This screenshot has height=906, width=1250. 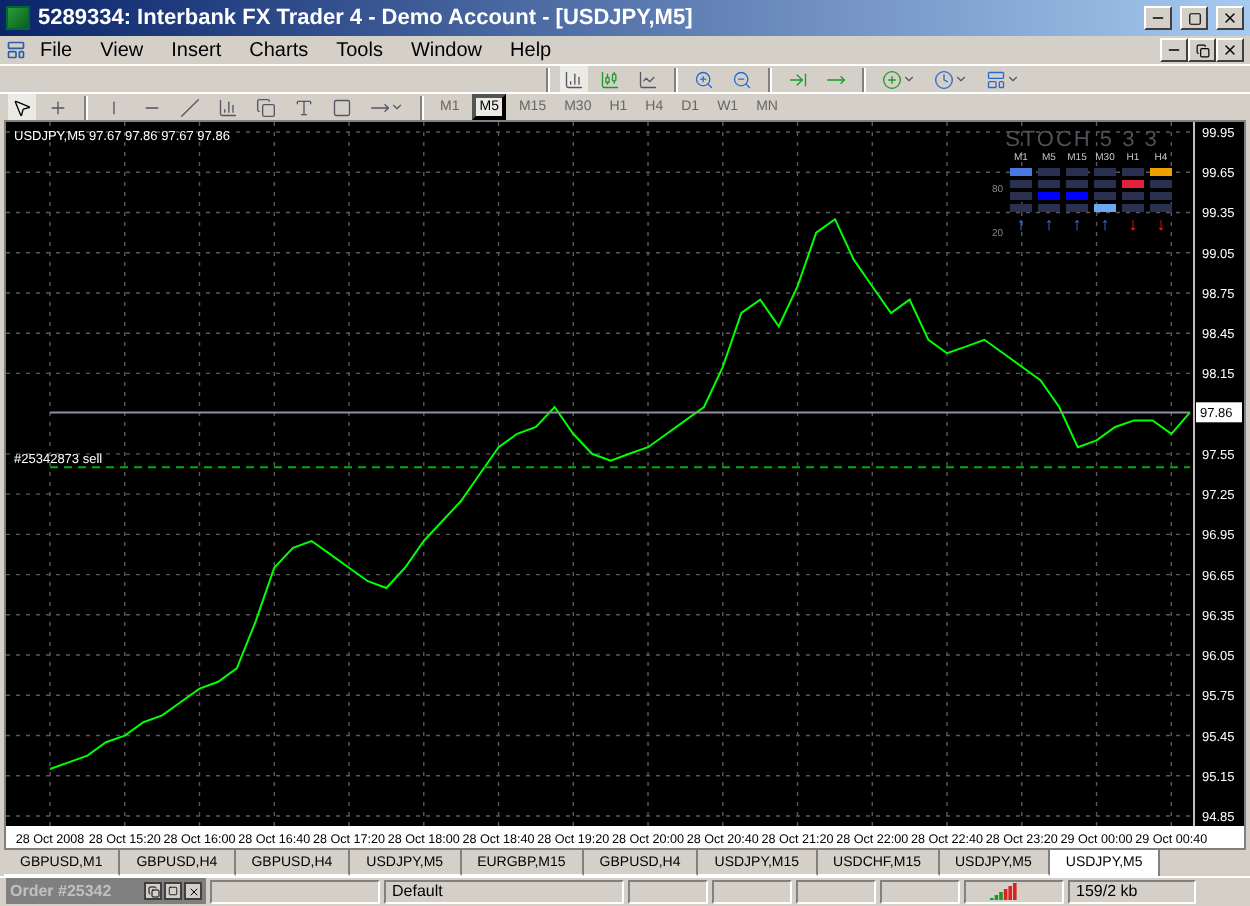 What do you see at coordinates (279, 50) in the screenshot?
I see `menu-item: Charts` at bounding box center [279, 50].